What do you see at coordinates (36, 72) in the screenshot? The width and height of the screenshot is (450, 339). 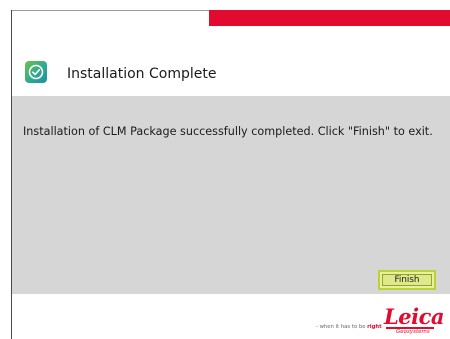 I see `check-circle-icon` at bounding box center [36, 72].